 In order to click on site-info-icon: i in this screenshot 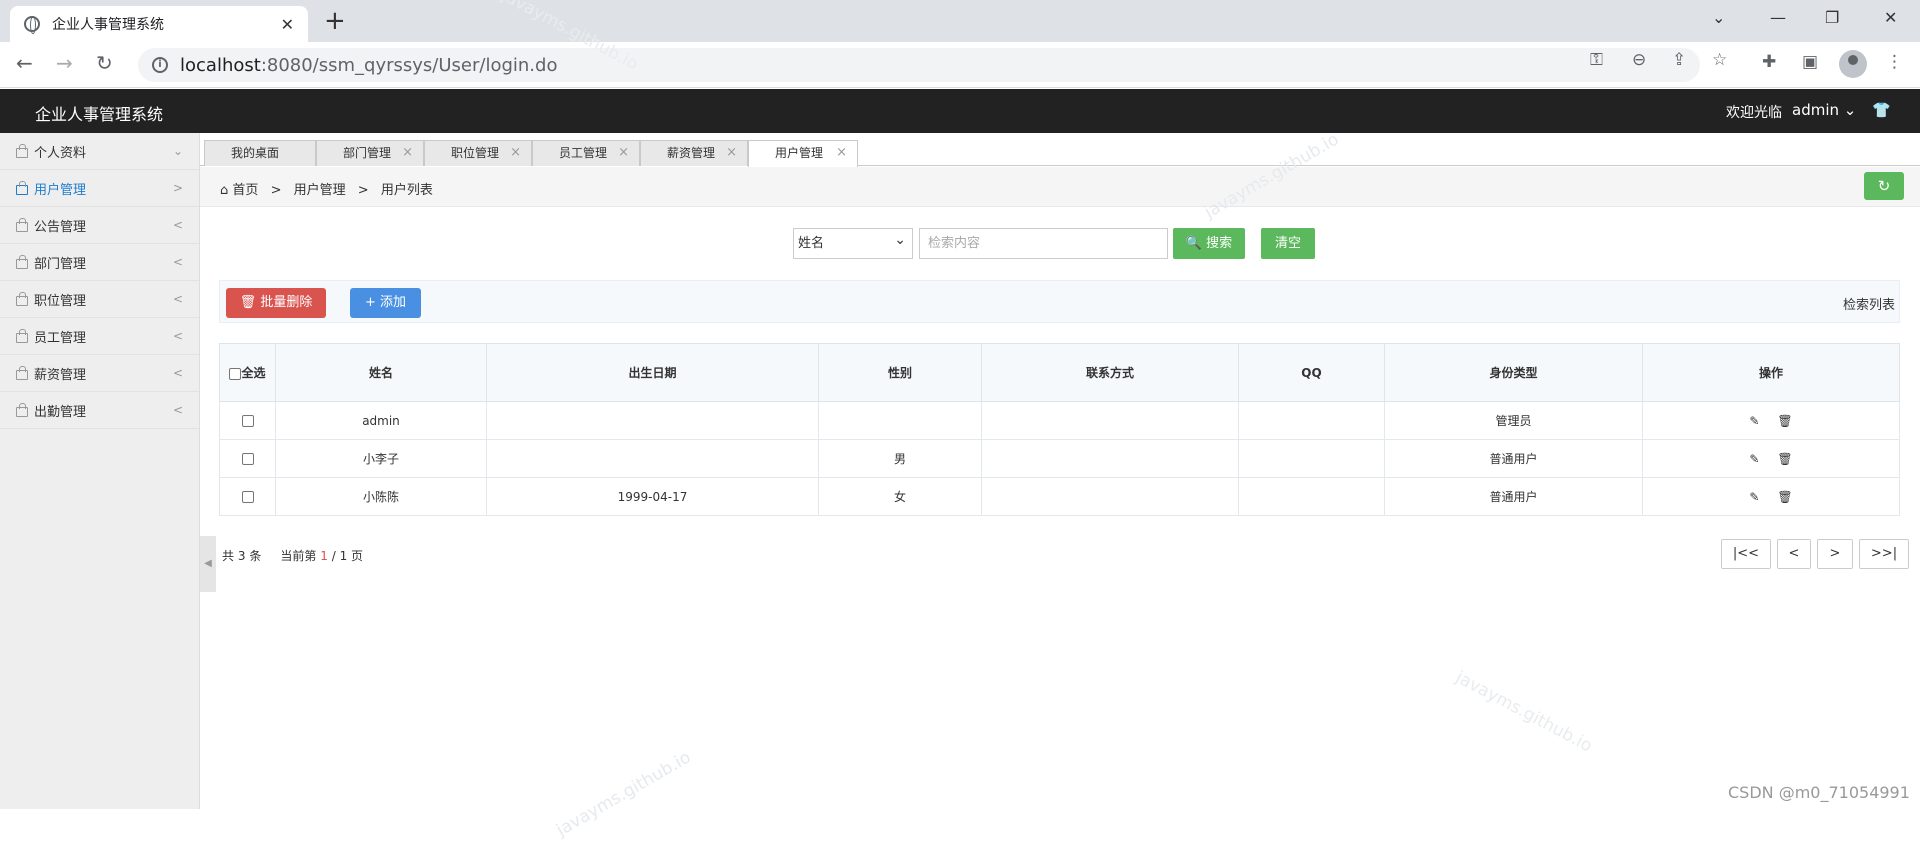, I will do `click(160, 65)`.